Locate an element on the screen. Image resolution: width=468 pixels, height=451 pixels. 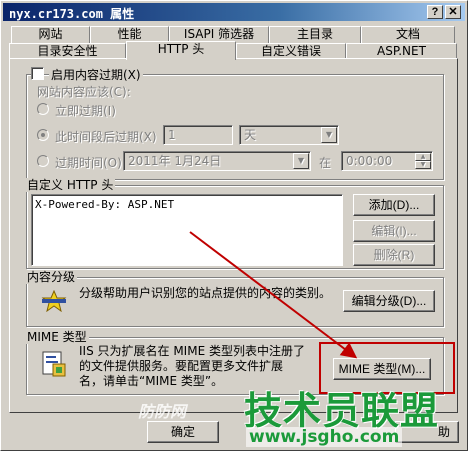
expire-time-value: 0:00:00 is located at coordinates (369, 161).